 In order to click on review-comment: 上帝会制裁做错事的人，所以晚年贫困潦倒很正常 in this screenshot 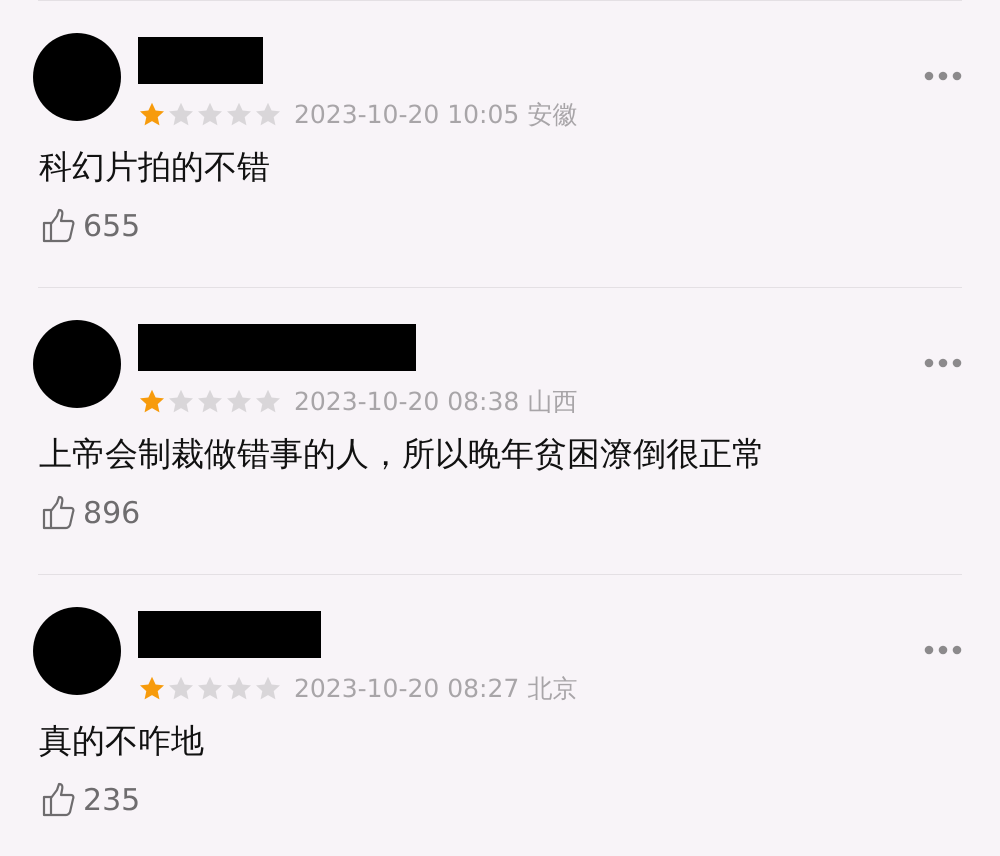, I will do `click(402, 454)`.